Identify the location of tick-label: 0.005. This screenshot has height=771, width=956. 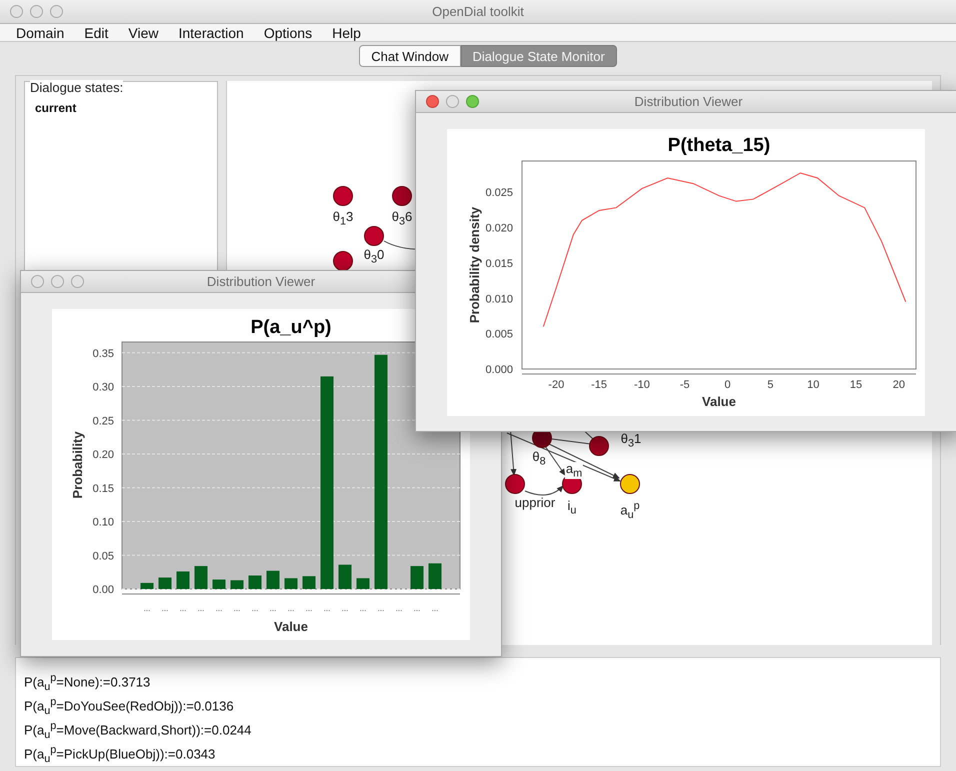
(499, 334).